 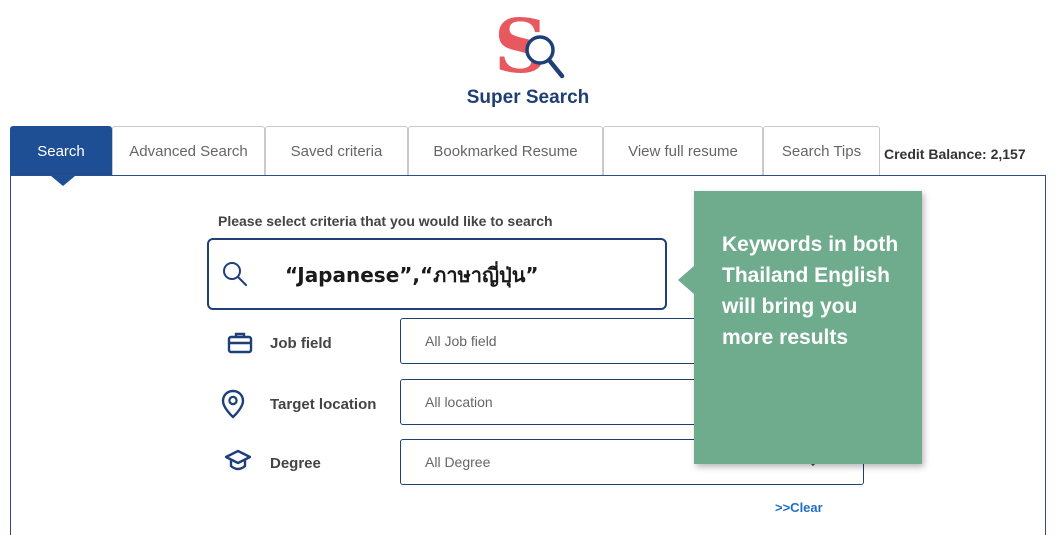 I want to click on tab-search-tips: Search Tips, so click(x=821, y=151).